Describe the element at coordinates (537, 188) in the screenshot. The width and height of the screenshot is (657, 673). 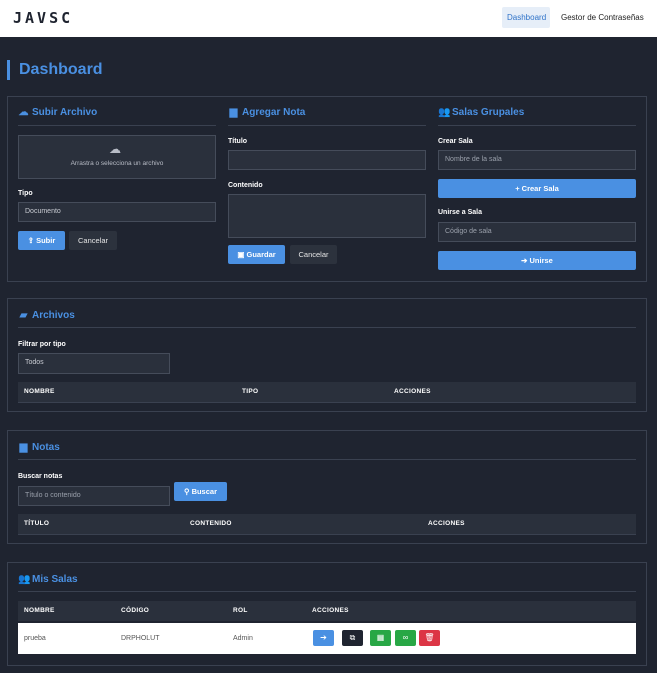
I see `create-room-button: + Crear Sala` at that location.